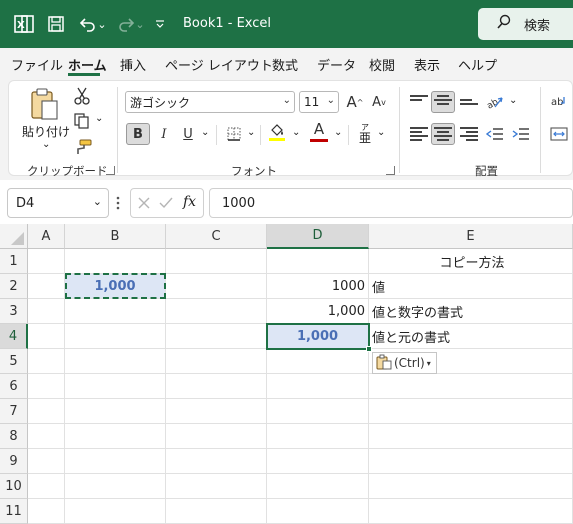 The height and width of the screenshot is (524, 573). Describe the element at coordinates (102, 24) in the screenshot. I see `undo-dropdown-icon: ⌄` at that location.